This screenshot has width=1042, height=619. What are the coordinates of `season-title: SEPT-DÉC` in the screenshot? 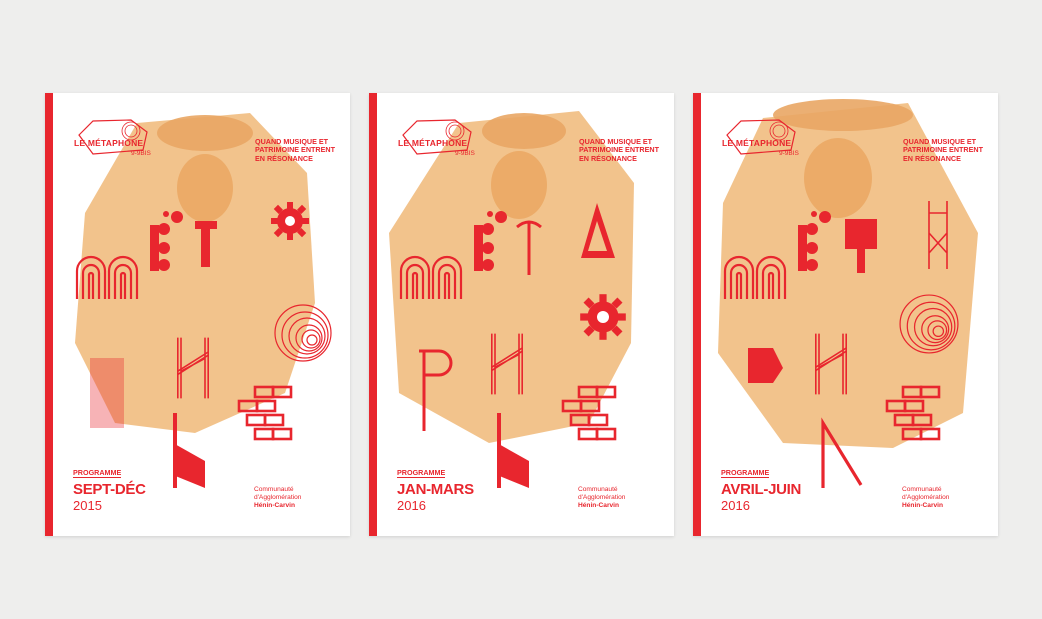 It's located at (109, 489).